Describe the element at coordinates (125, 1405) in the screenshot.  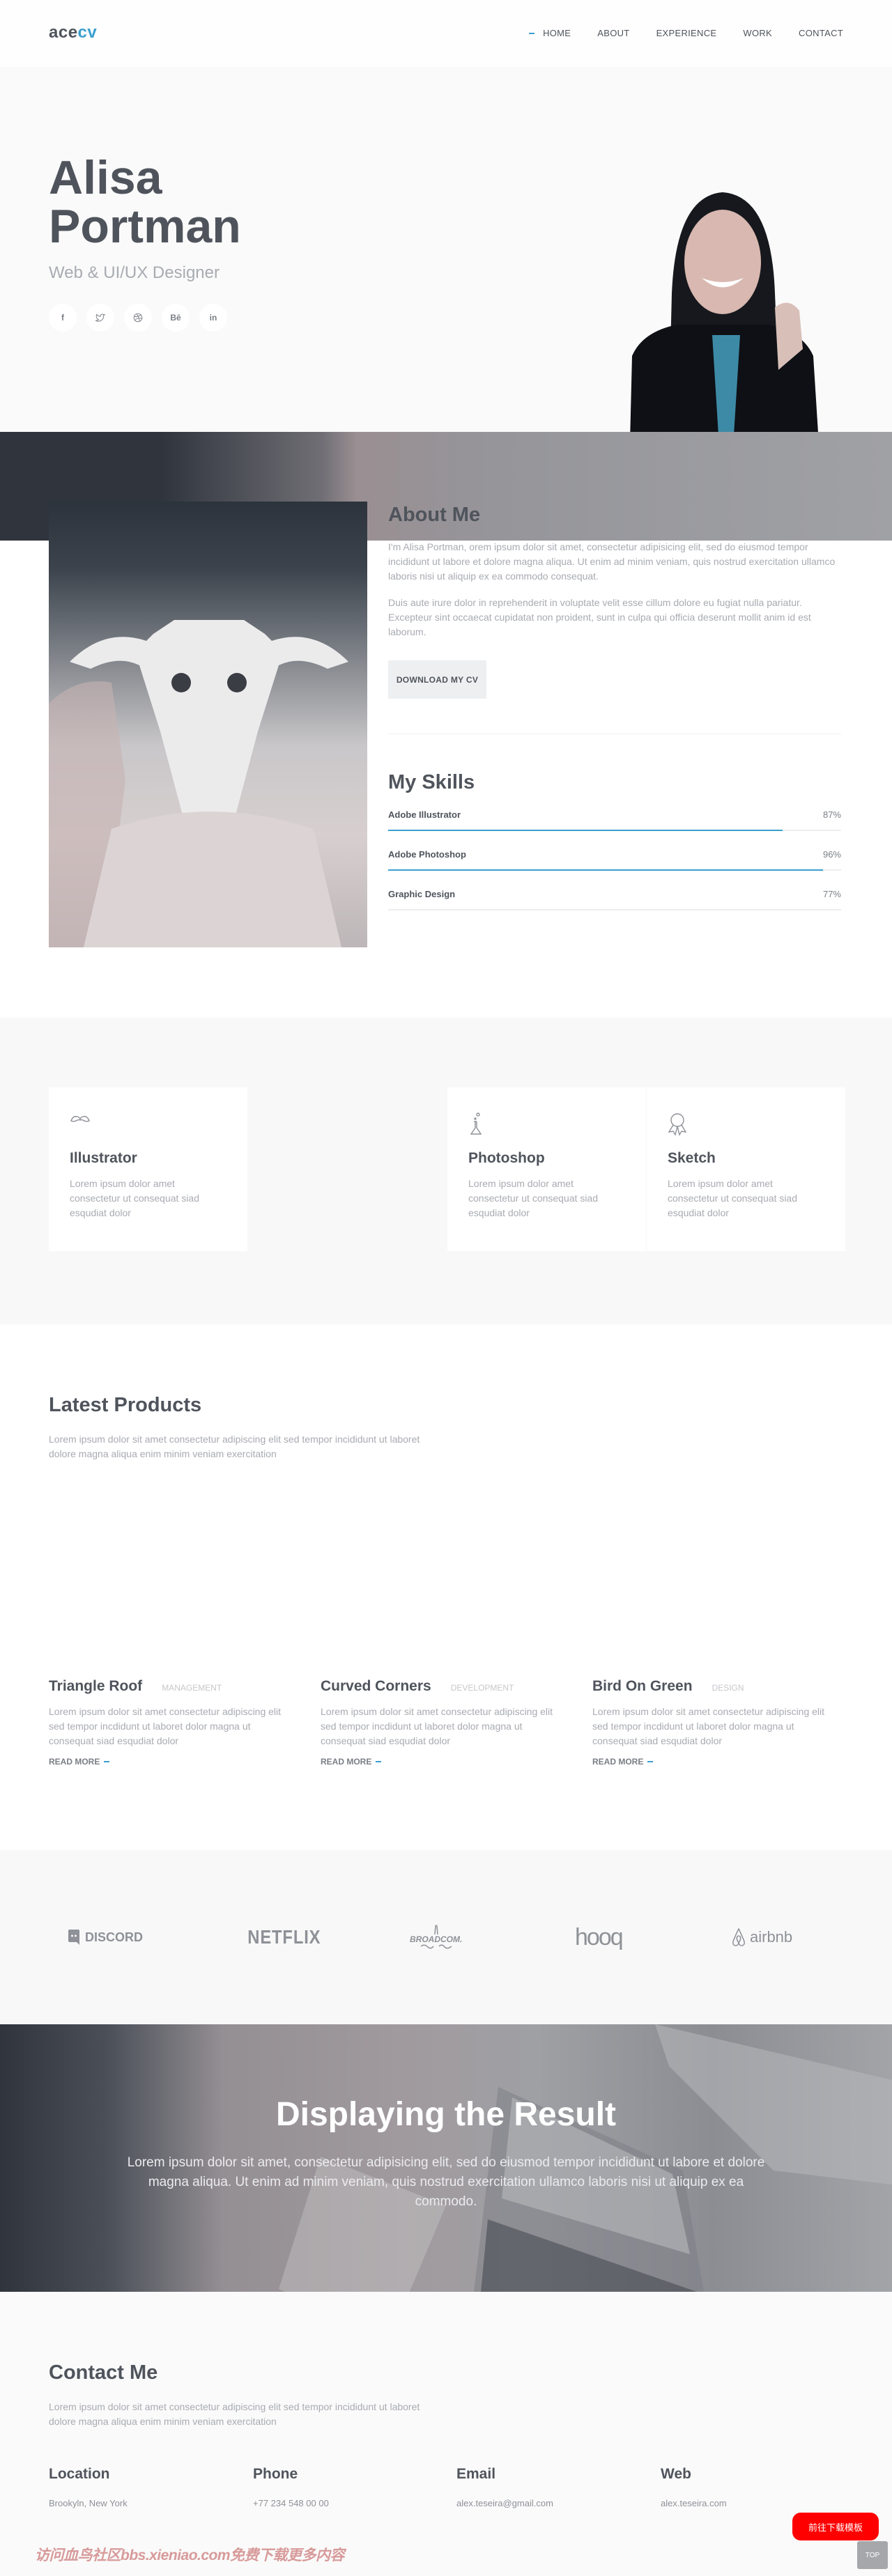
I see `products-title: Latest Products` at that location.